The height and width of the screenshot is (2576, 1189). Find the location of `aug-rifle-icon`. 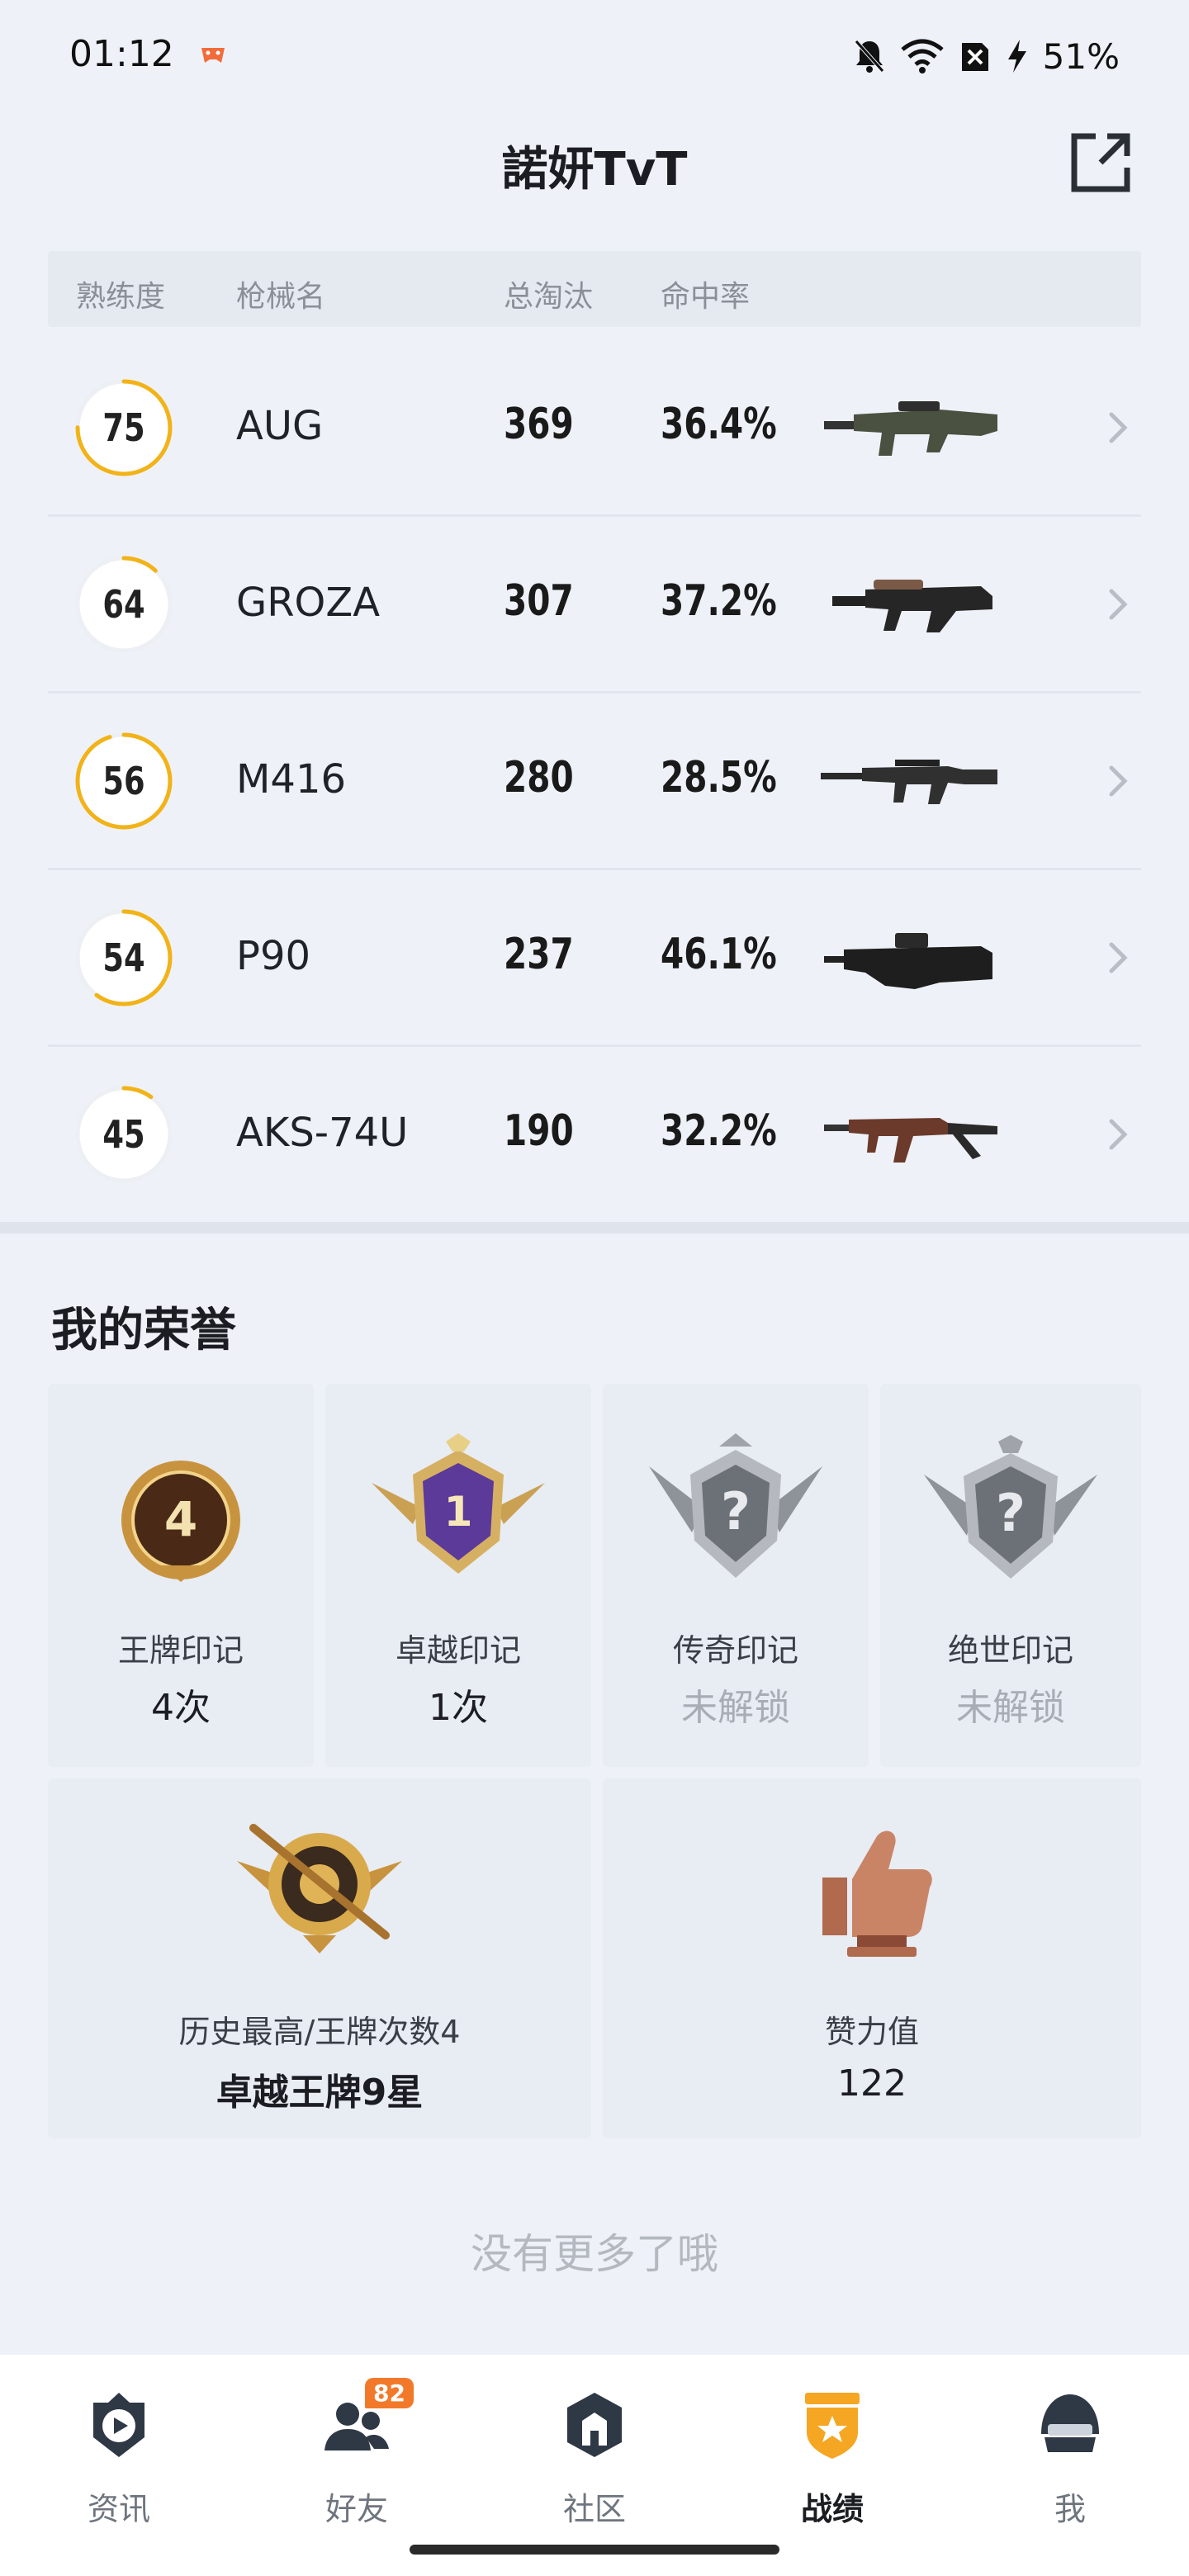

aug-rifle-icon is located at coordinates (910, 428).